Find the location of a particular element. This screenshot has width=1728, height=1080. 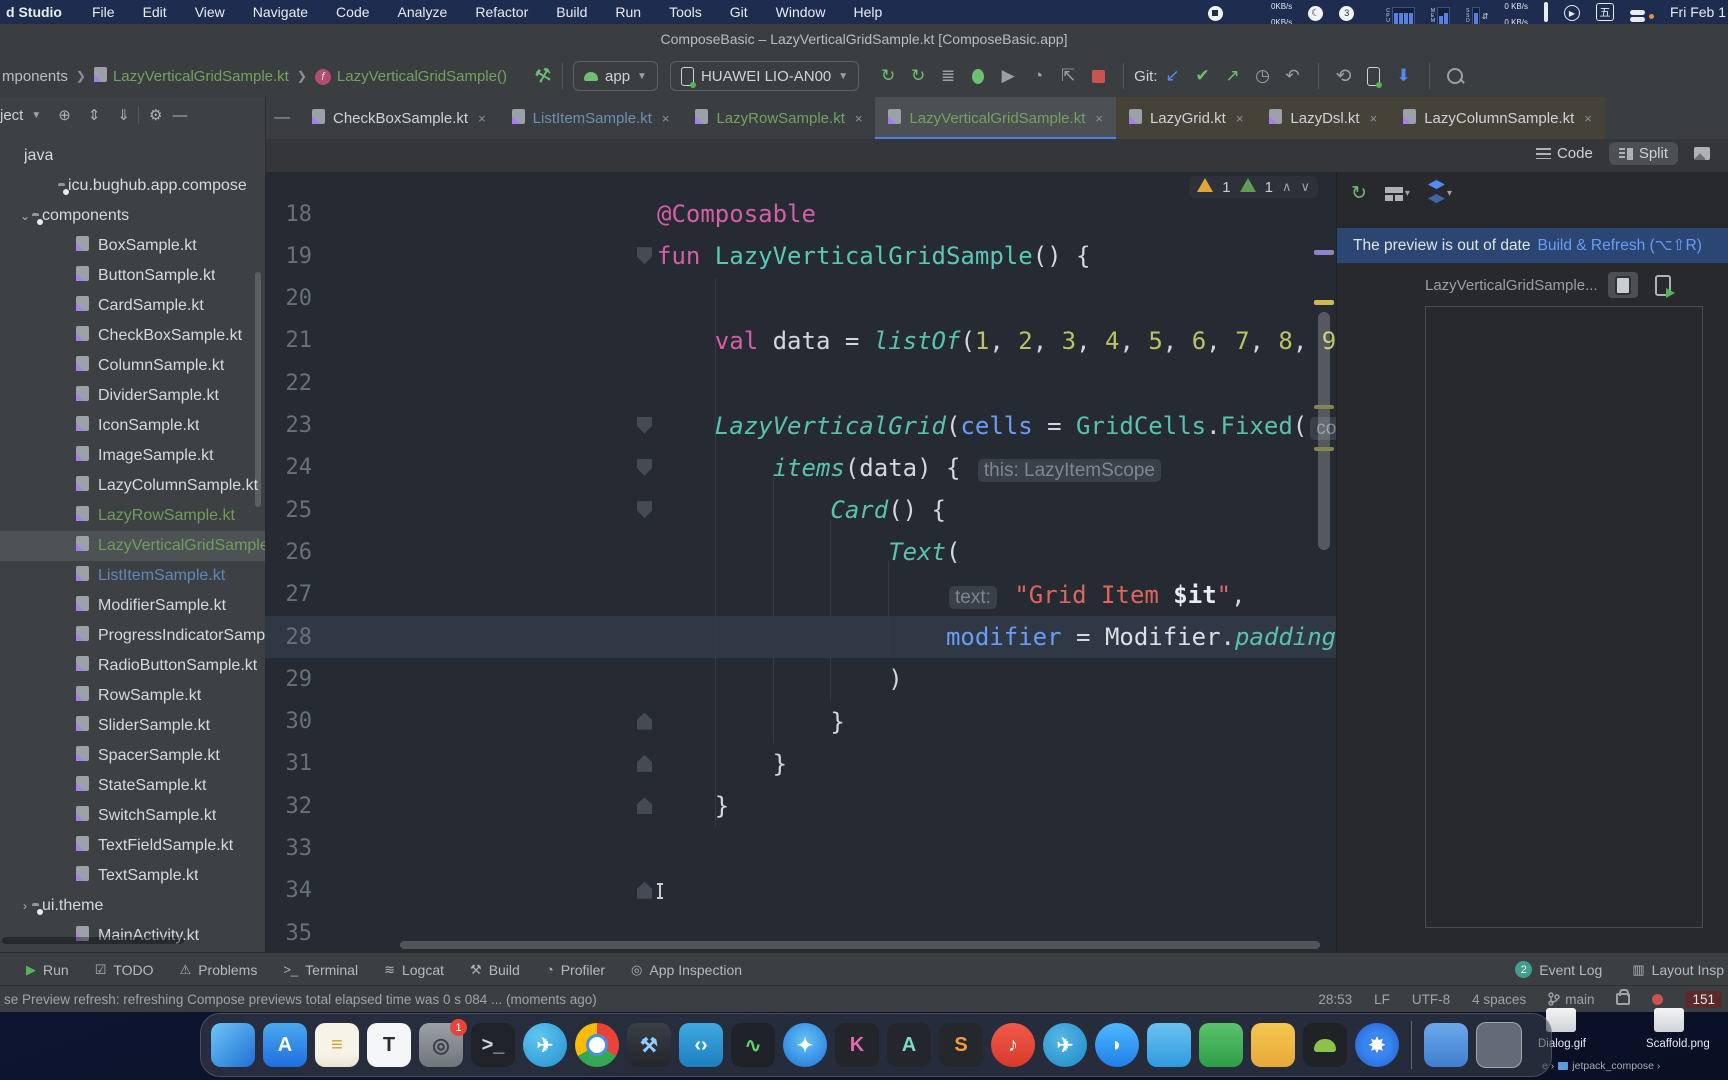

code-line-29: 29 ) is located at coordinates (800, 679).